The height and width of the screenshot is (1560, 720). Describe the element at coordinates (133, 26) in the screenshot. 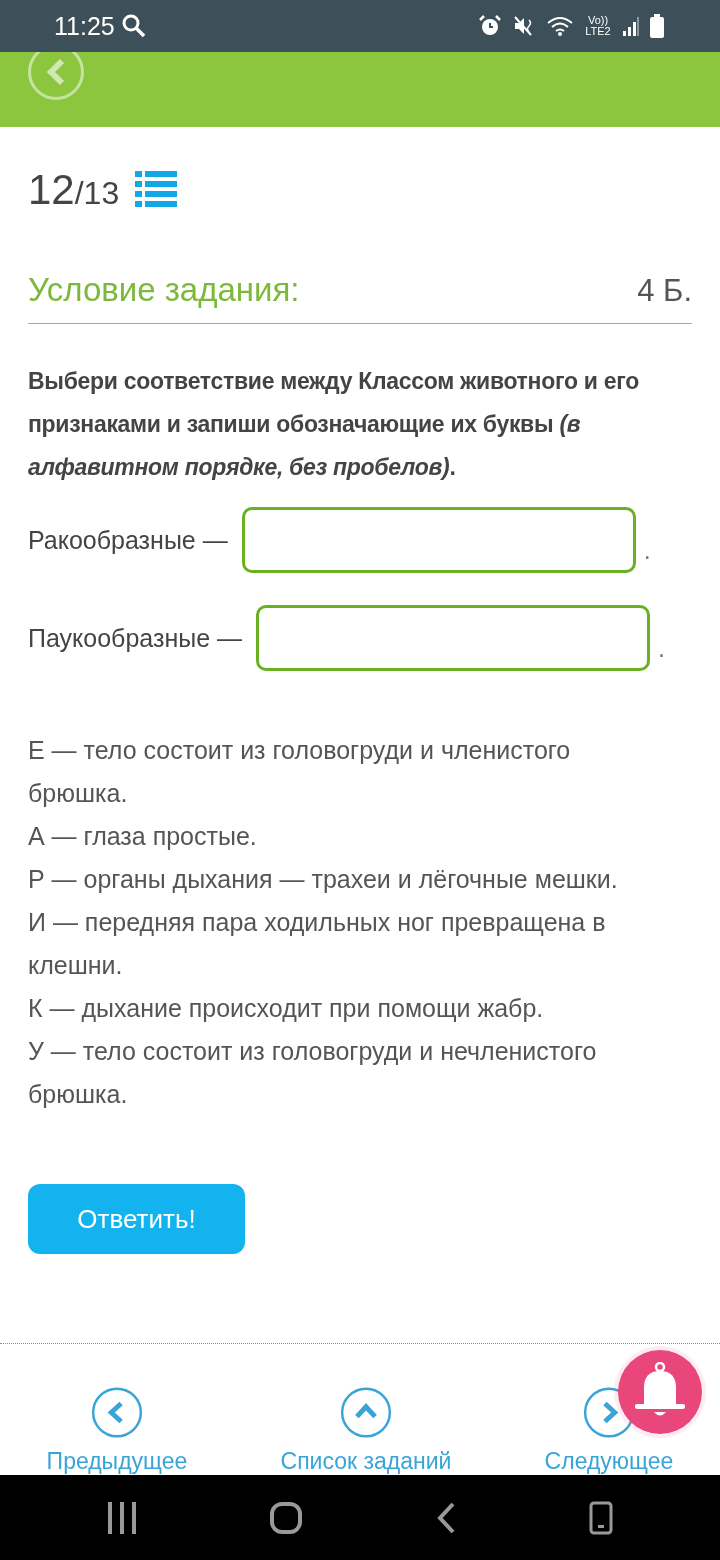

I see `search-icon` at that location.